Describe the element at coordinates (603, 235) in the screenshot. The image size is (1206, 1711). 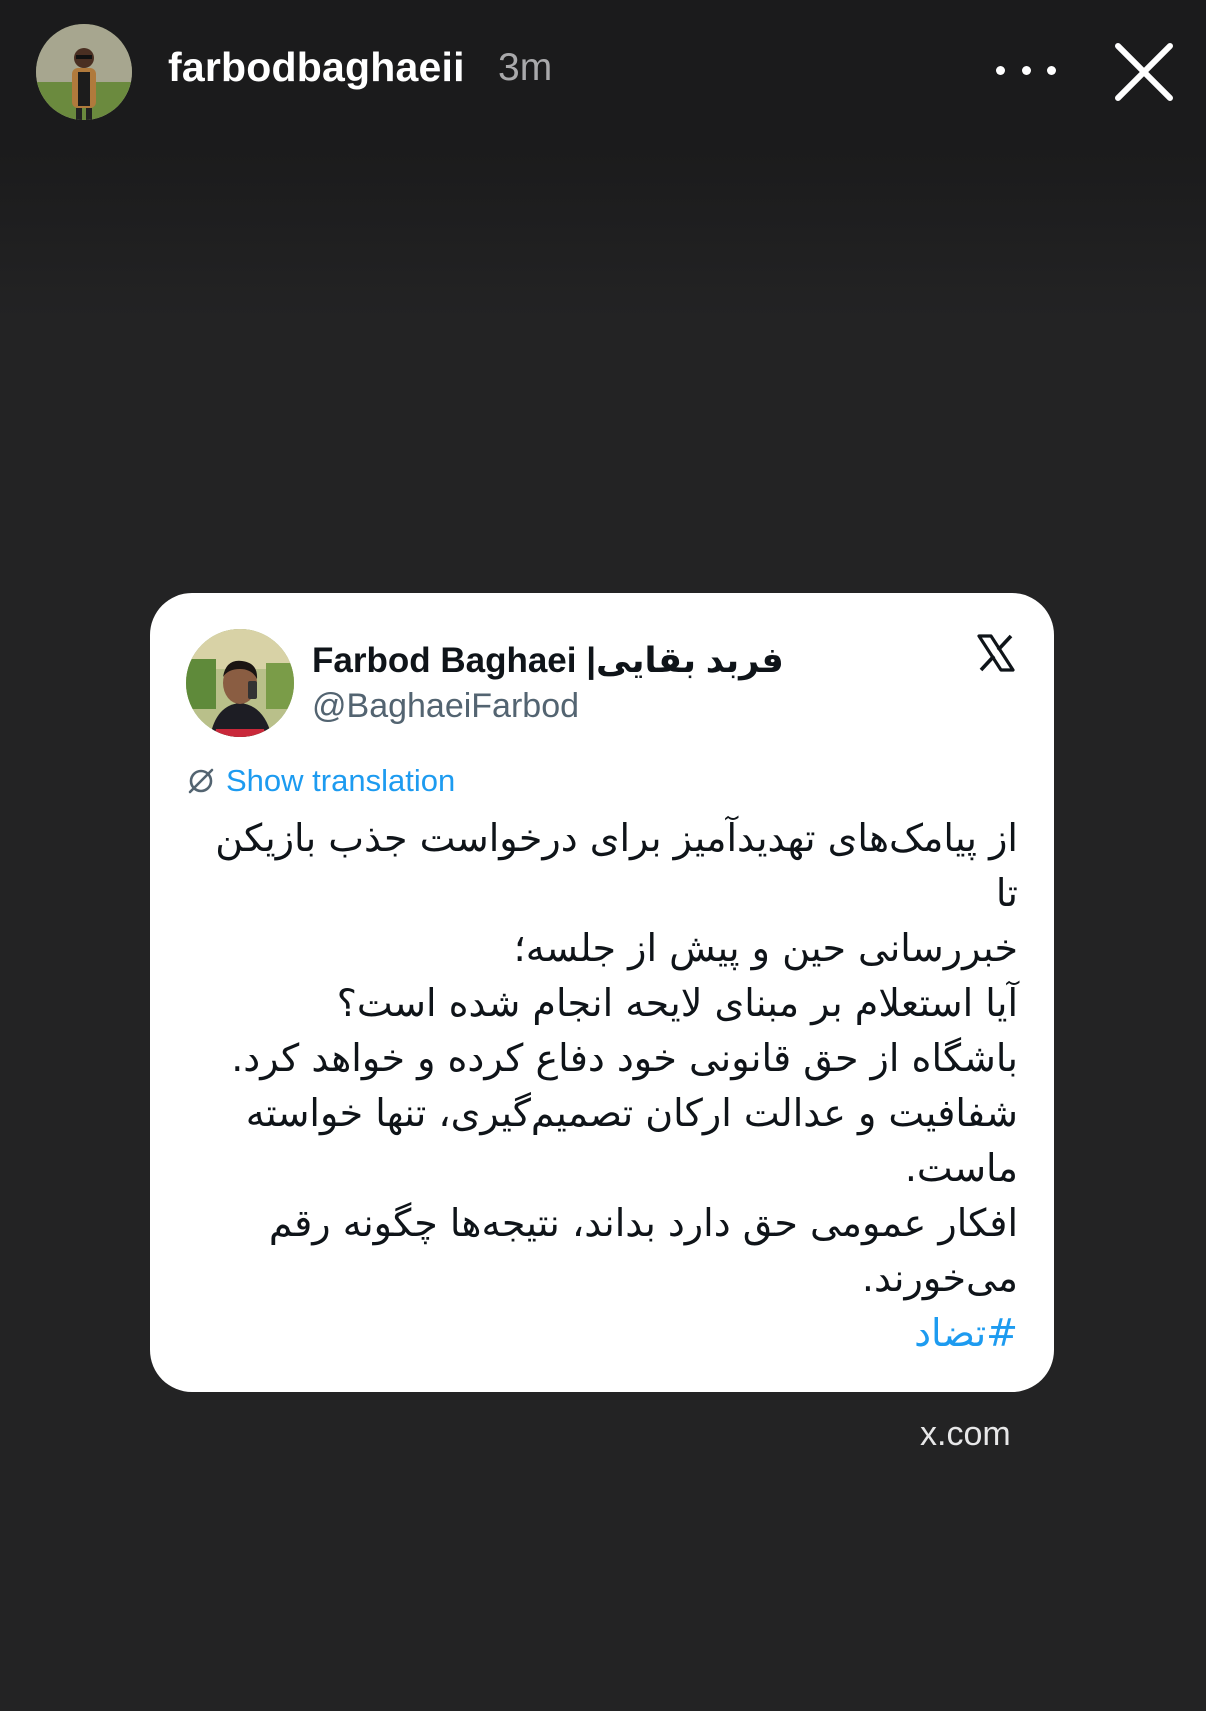
I see `story-gradient` at that location.